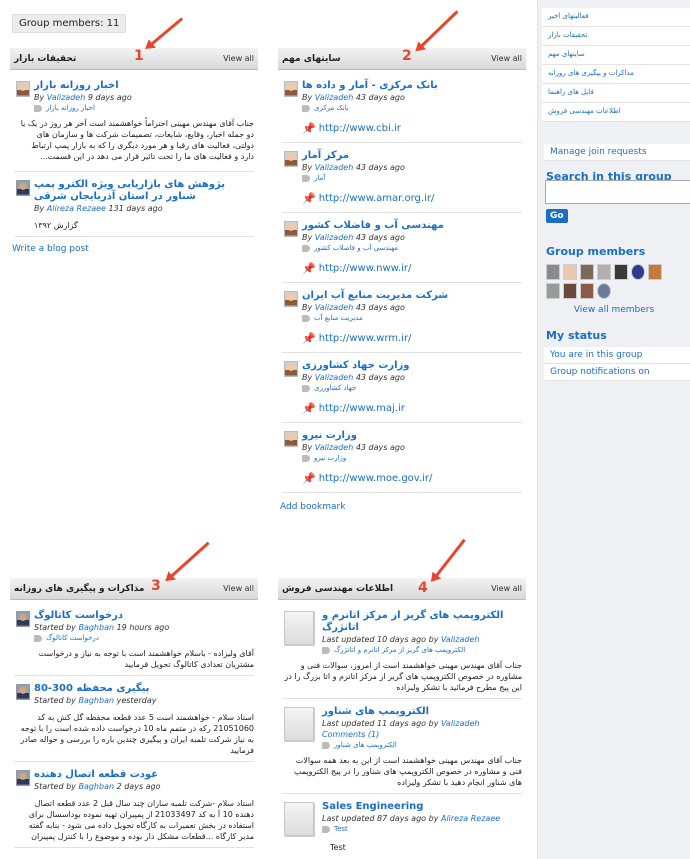 The image size is (690, 859). What do you see at coordinates (309, 128) in the screenshot?
I see `pin-icon: 📌` at bounding box center [309, 128].